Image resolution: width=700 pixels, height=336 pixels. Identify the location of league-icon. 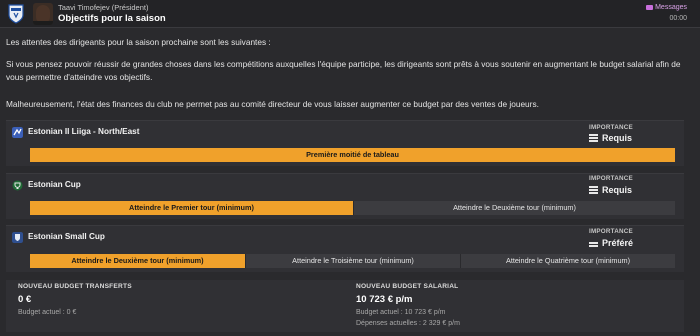
(17, 132).